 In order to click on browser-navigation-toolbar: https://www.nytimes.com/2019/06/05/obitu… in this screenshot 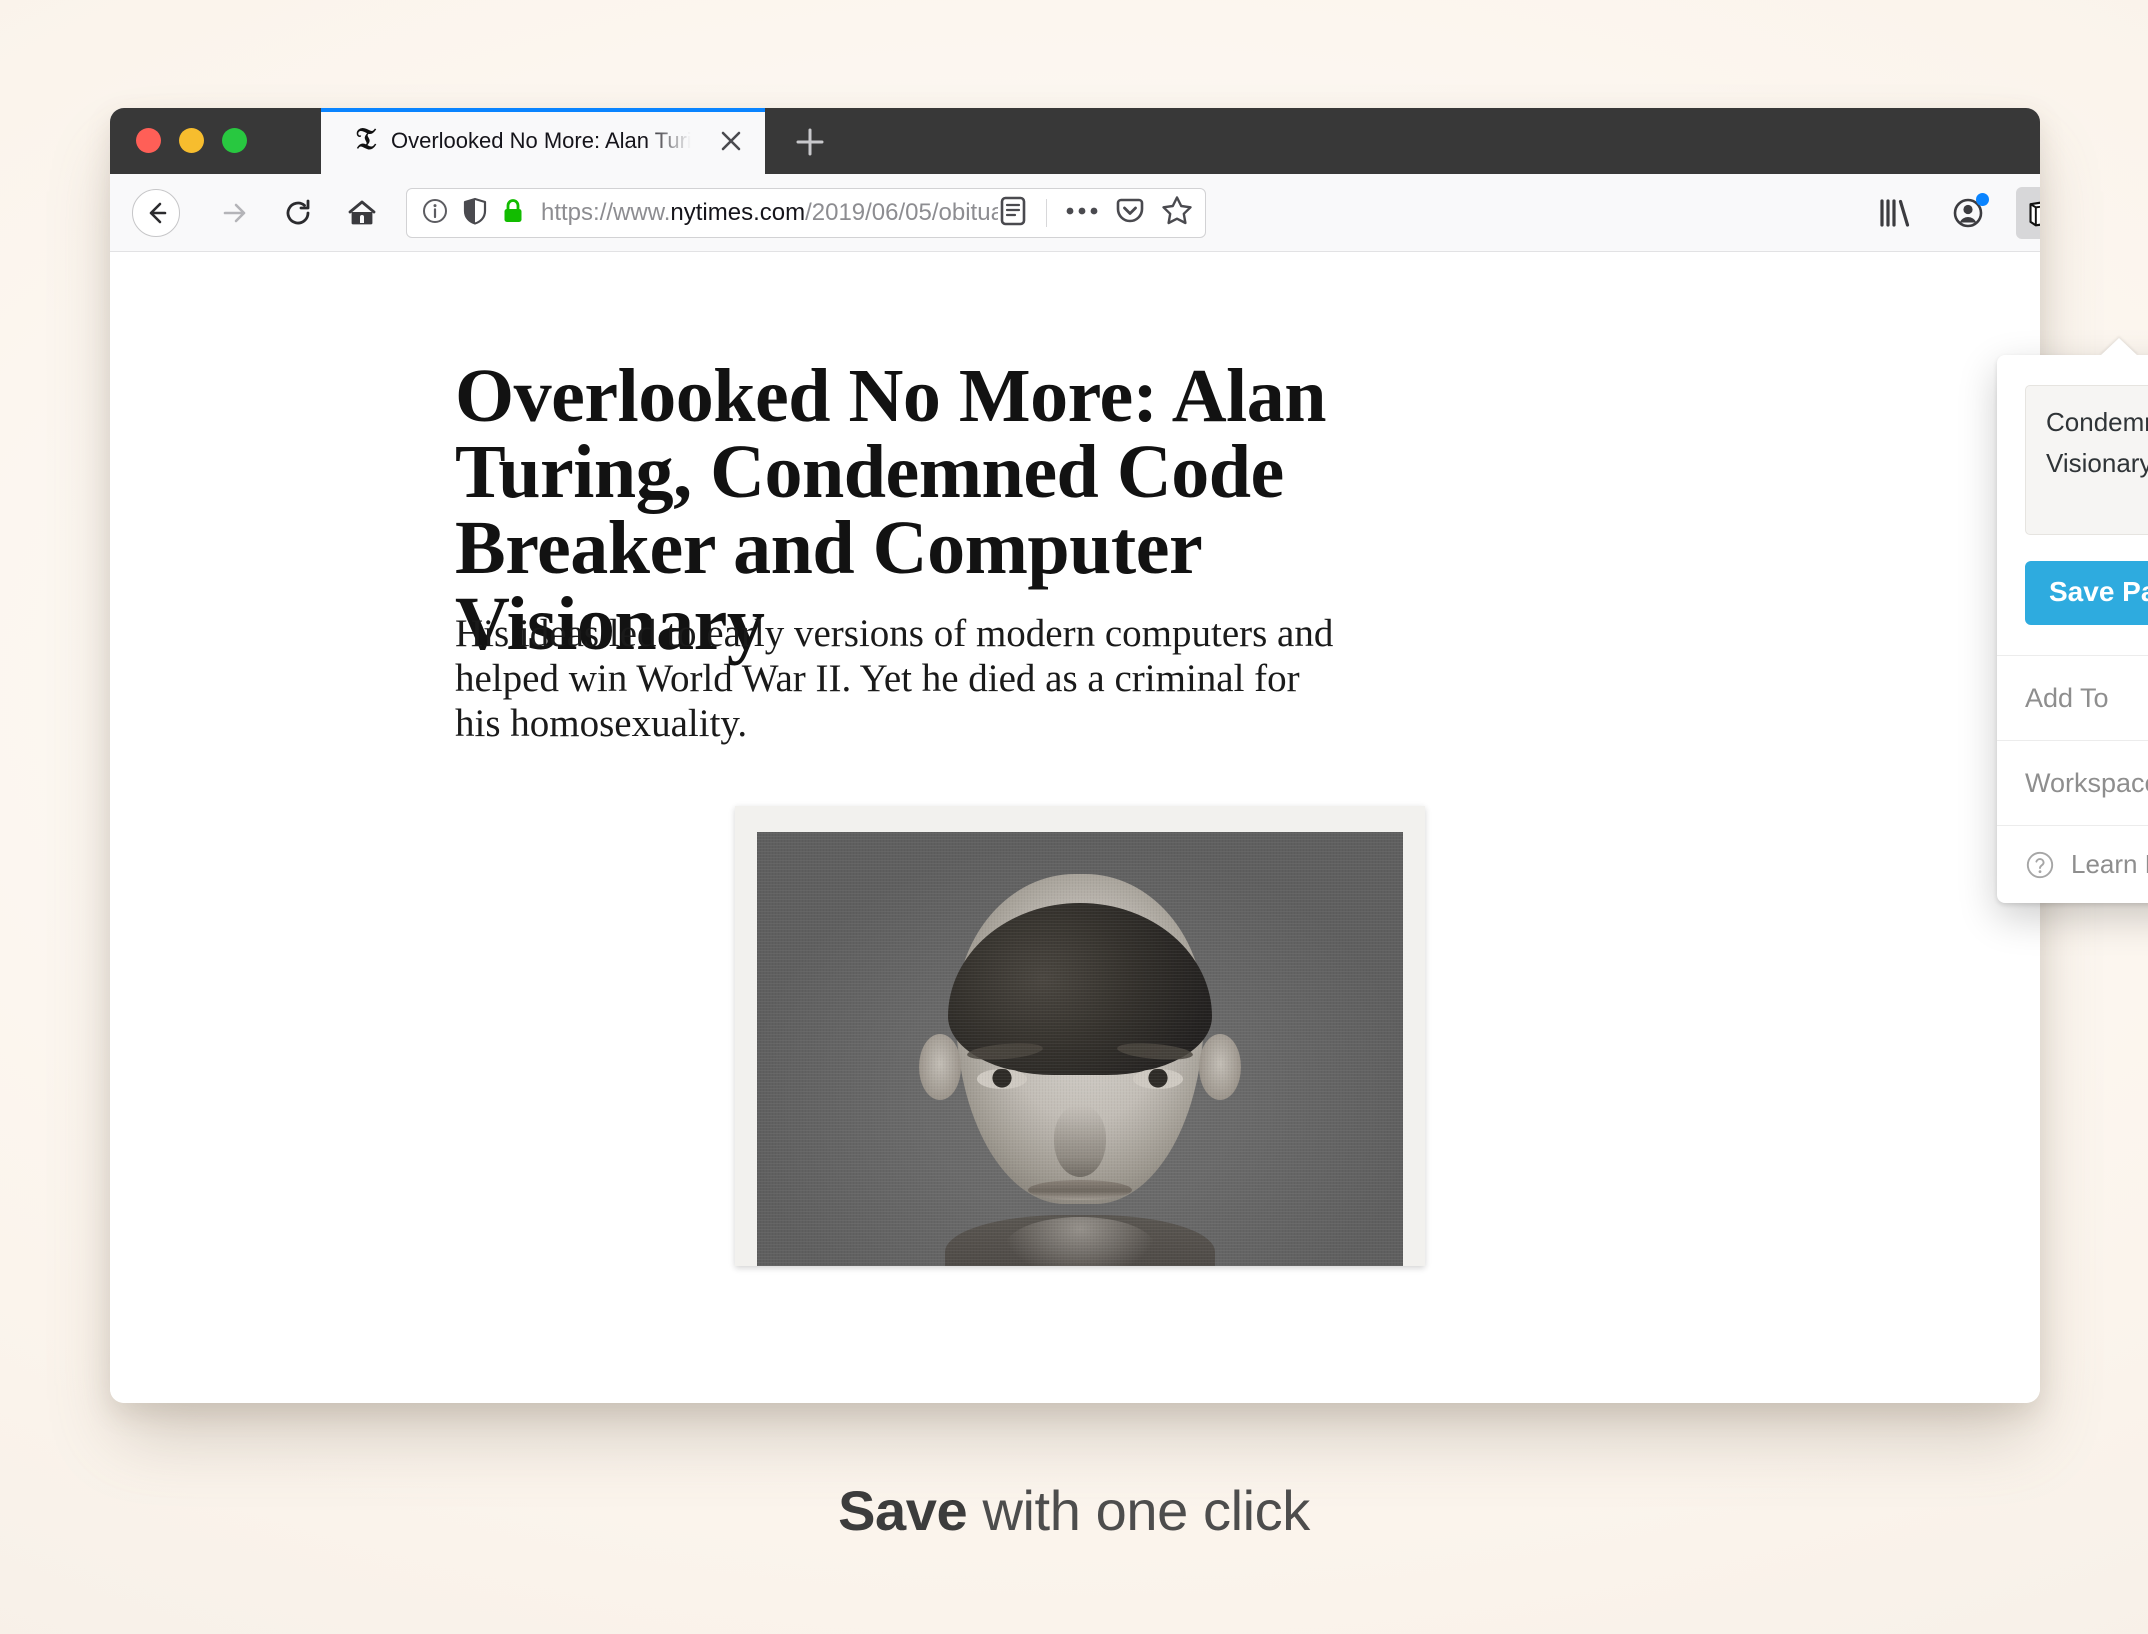, I will do `click(1075, 213)`.